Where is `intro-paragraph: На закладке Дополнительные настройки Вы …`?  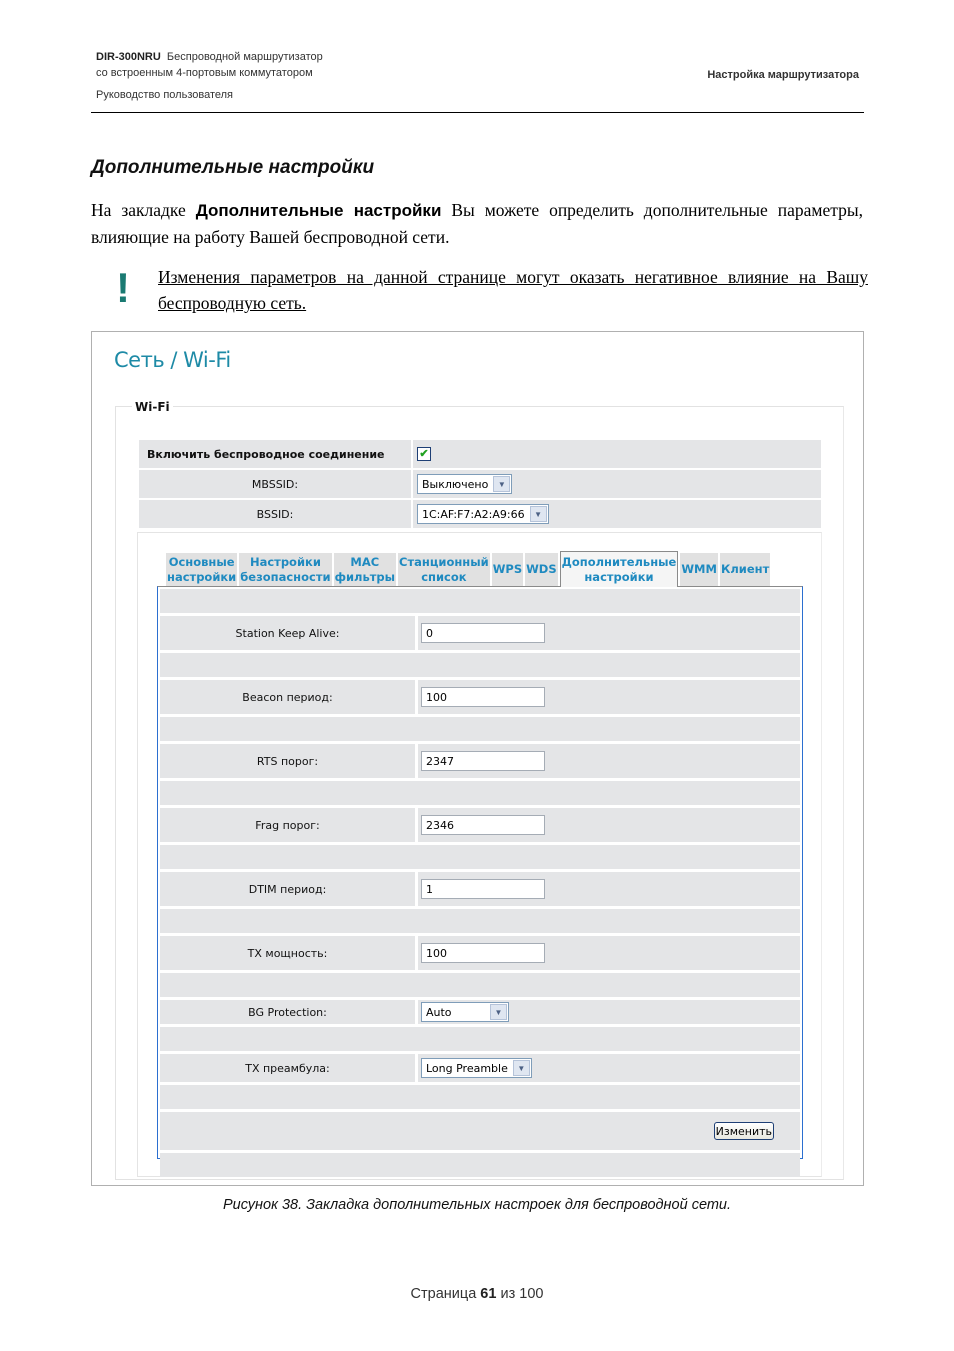 intro-paragraph: На закладке Дополнительные настройки Вы … is located at coordinates (477, 223).